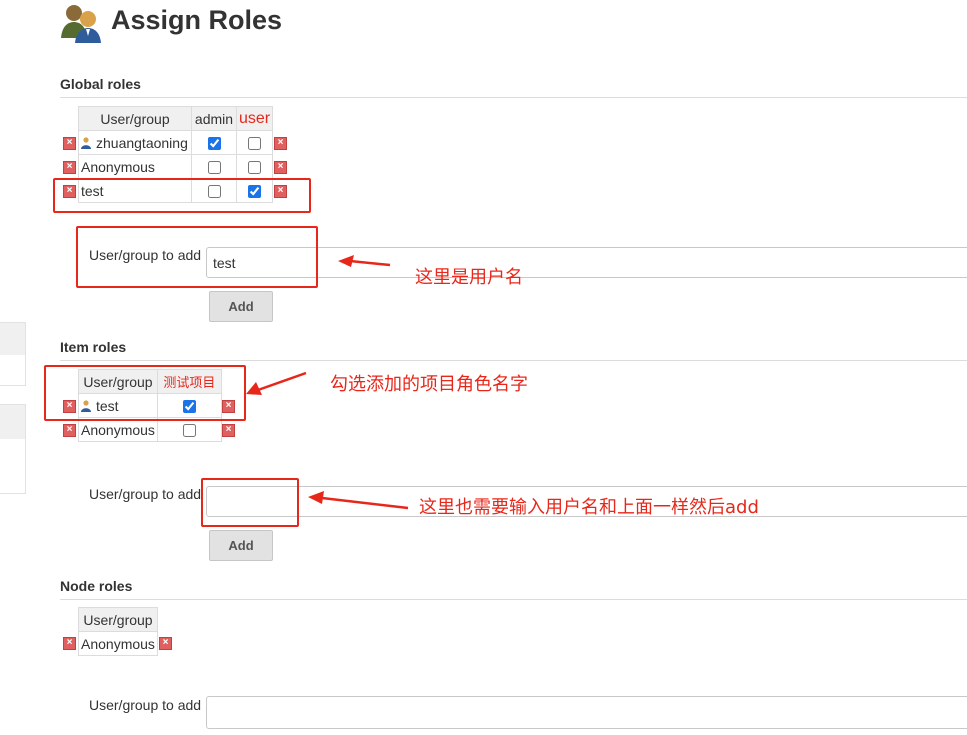 The width and height of the screenshot is (967, 735). Describe the element at coordinates (145, 255) in the screenshot. I see `global-add-label: User/group to add` at that location.